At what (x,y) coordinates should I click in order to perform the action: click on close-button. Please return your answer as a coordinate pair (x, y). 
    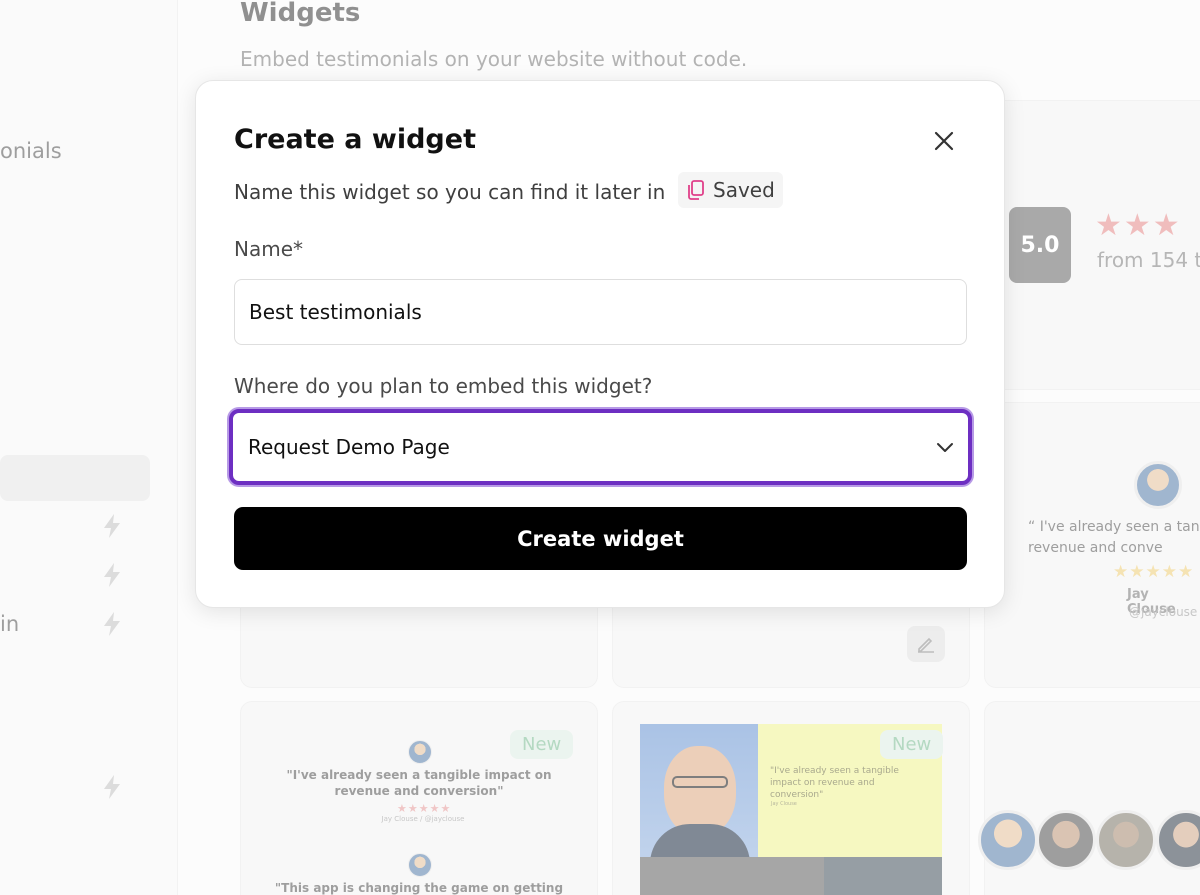
    Looking at the image, I should click on (944, 141).